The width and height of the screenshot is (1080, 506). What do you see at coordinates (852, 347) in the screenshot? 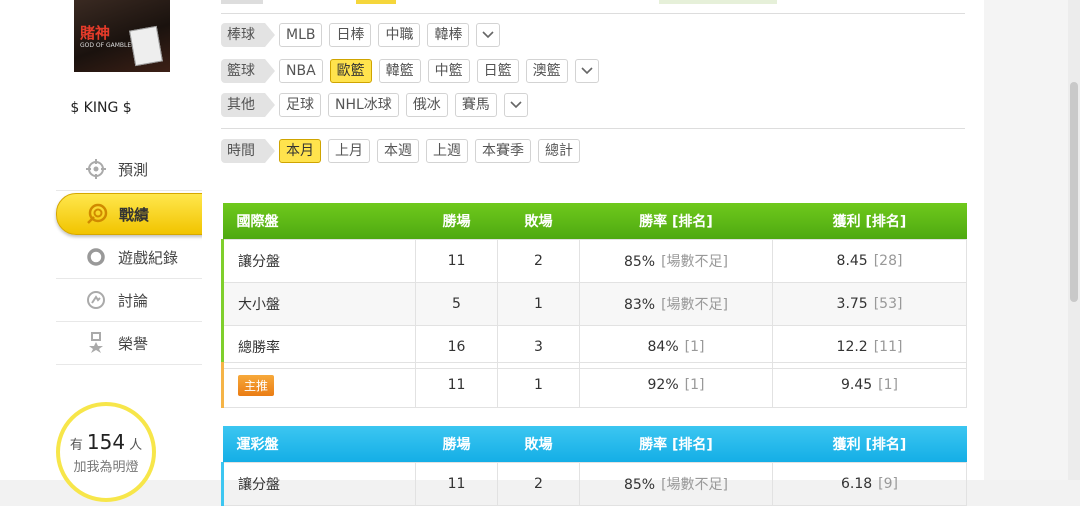
I see `profit: 12.2` at bounding box center [852, 347].